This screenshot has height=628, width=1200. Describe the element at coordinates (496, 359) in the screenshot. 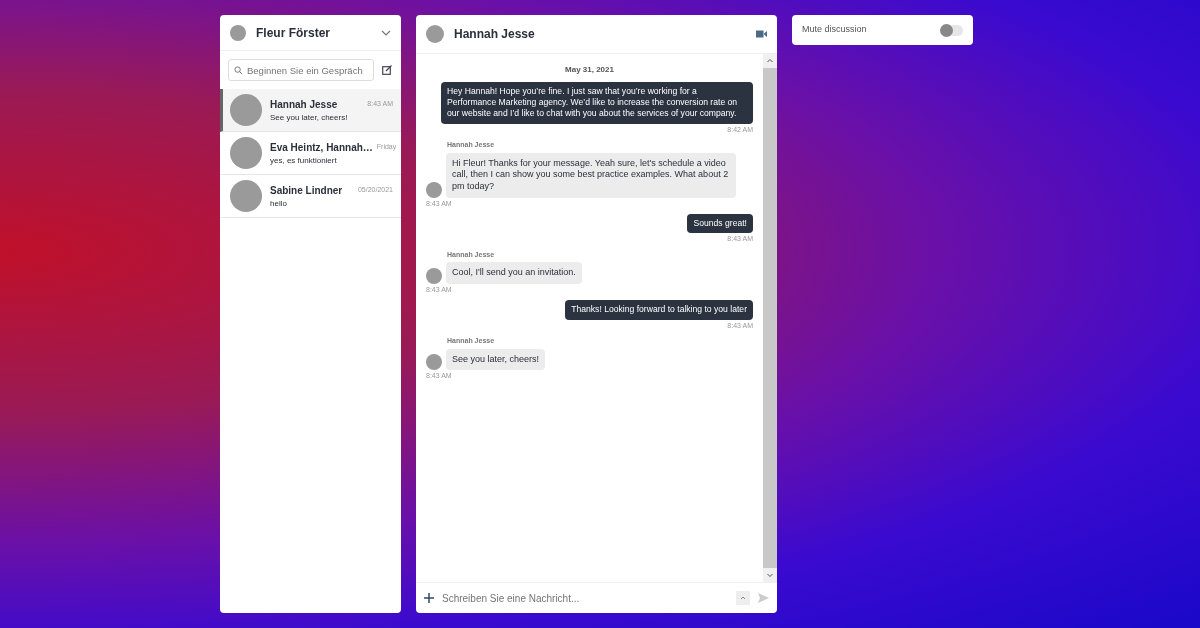

I see `message-bubble: See you later, cheers!` at that location.